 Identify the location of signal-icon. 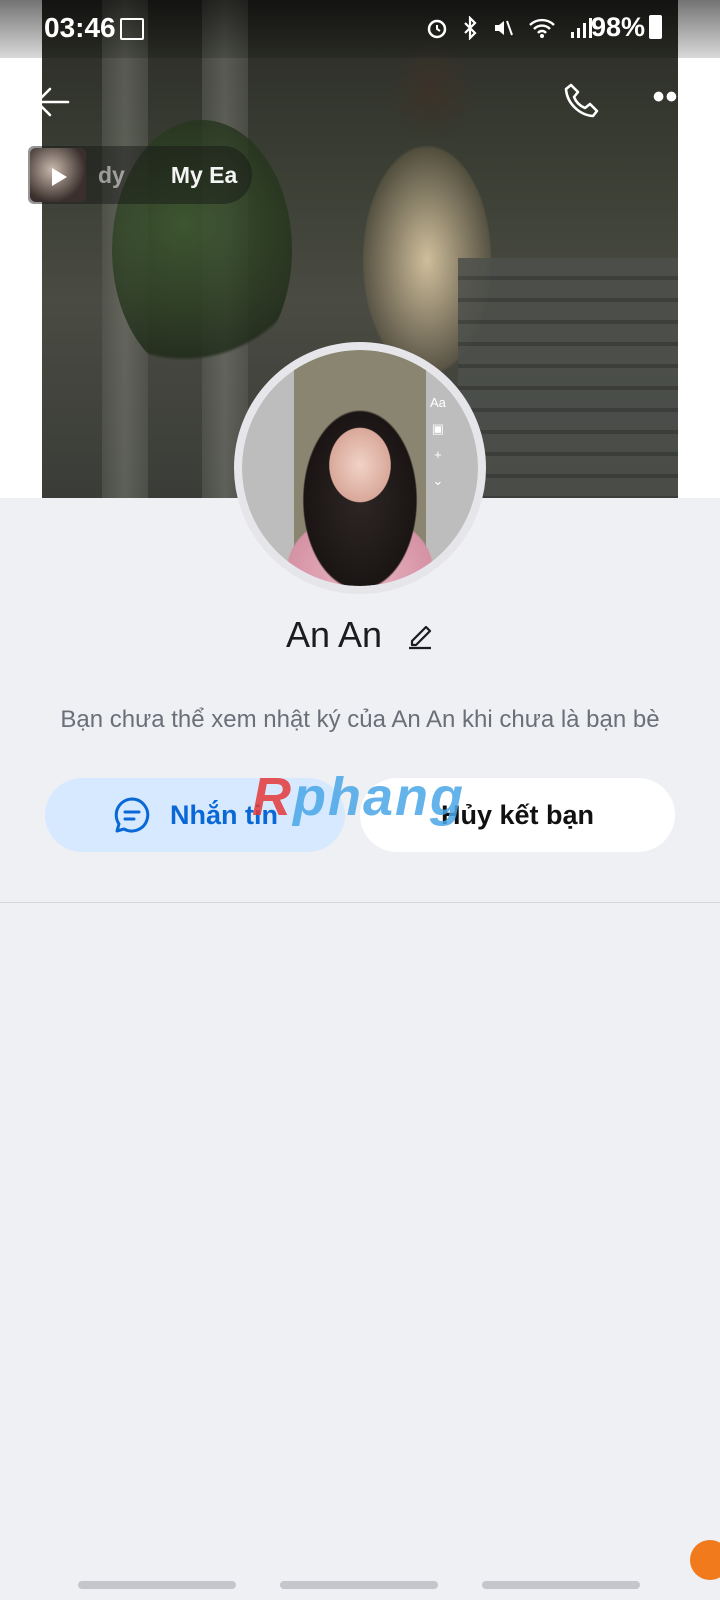
(581, 28).